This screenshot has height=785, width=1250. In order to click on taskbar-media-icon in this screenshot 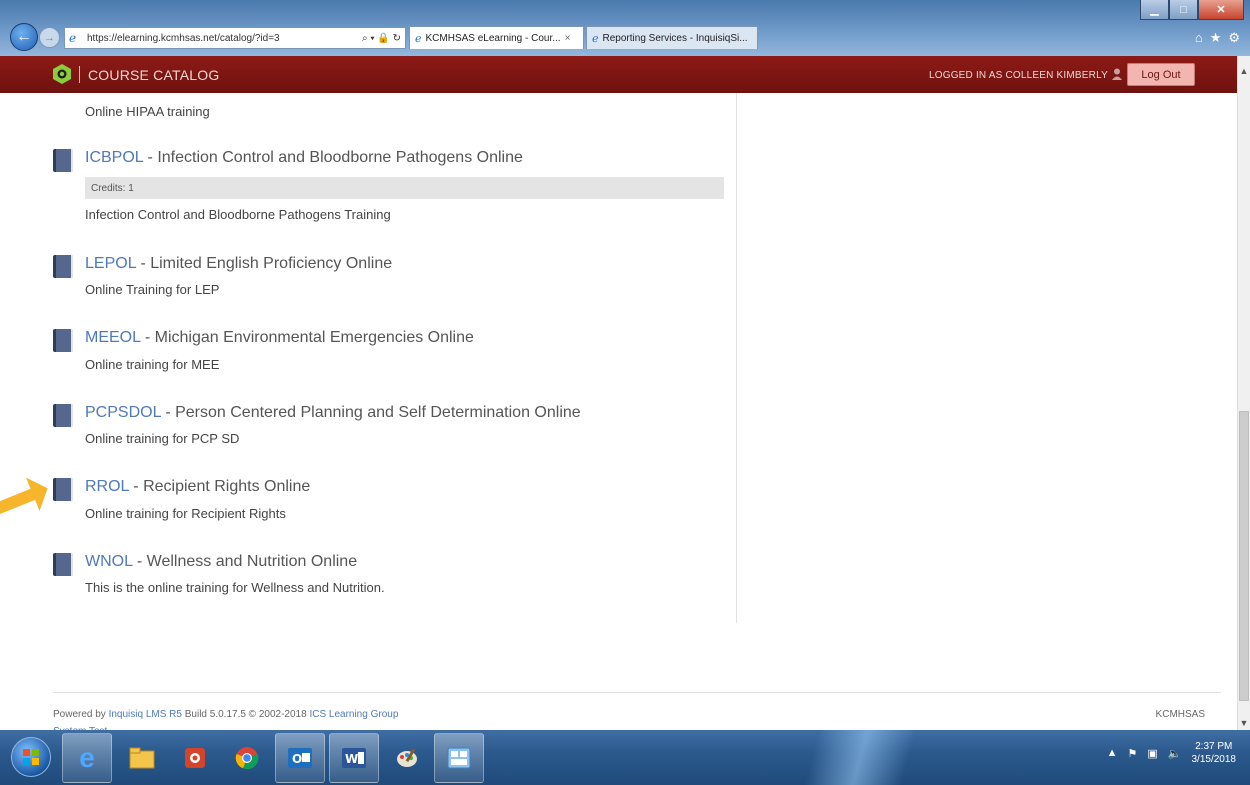, I will do `click(195, 758)`.